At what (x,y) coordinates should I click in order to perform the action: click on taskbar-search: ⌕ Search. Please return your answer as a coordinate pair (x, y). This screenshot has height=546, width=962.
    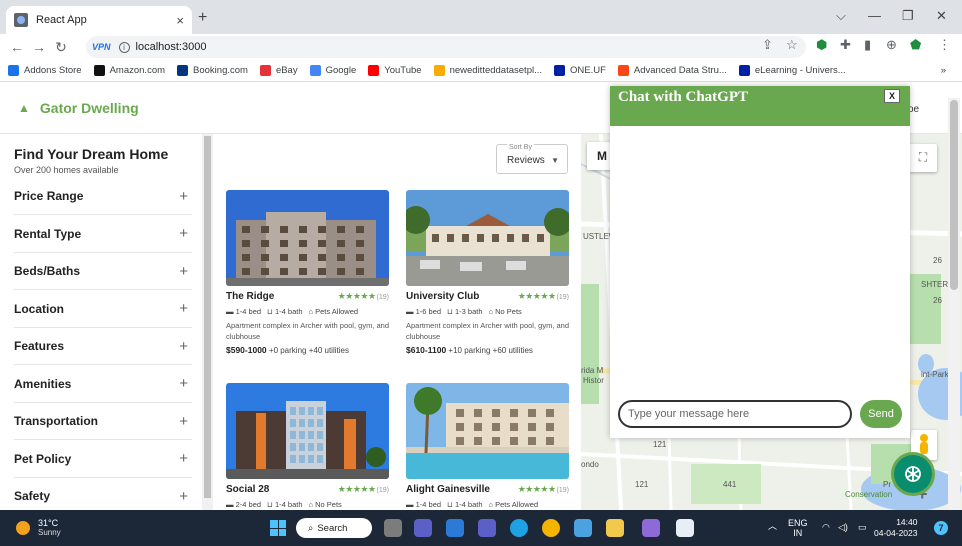
    Looking at the image, I should click on (334, 528).